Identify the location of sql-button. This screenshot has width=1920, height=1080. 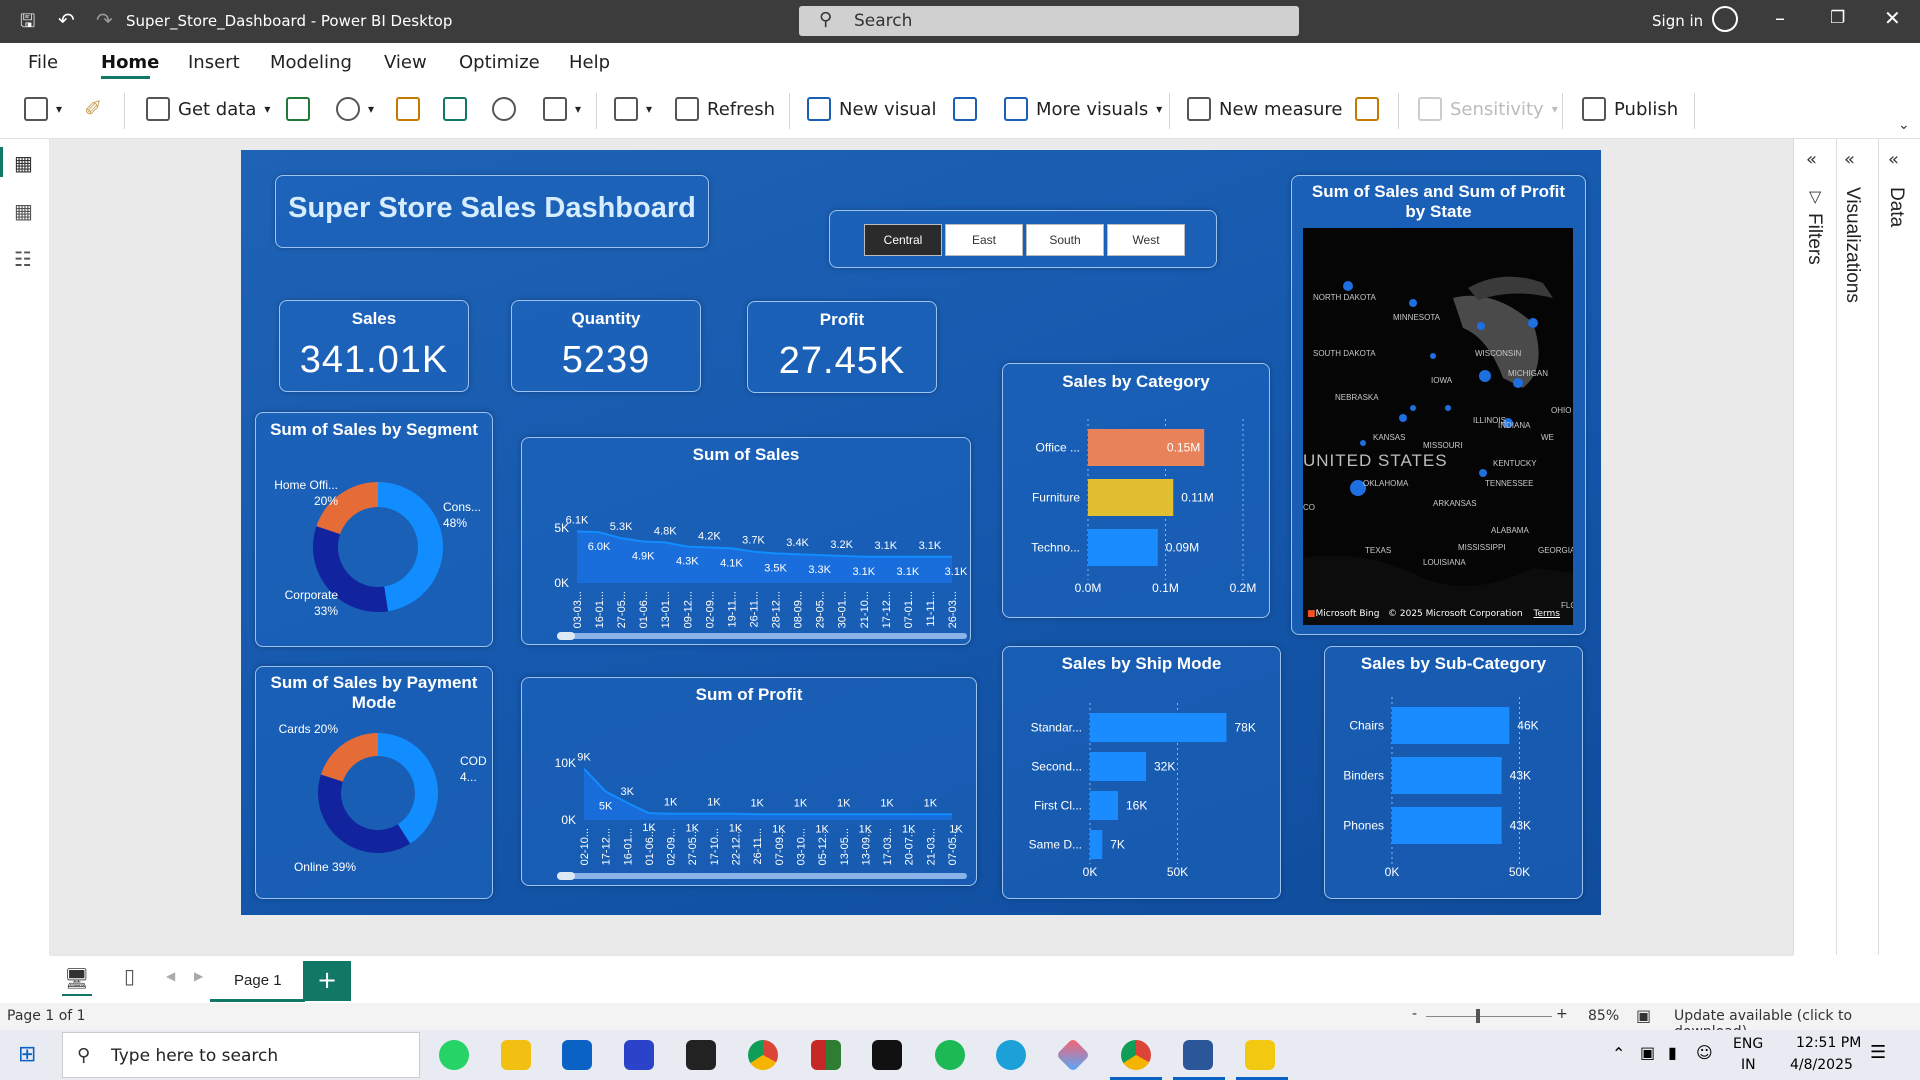
(408, 109).